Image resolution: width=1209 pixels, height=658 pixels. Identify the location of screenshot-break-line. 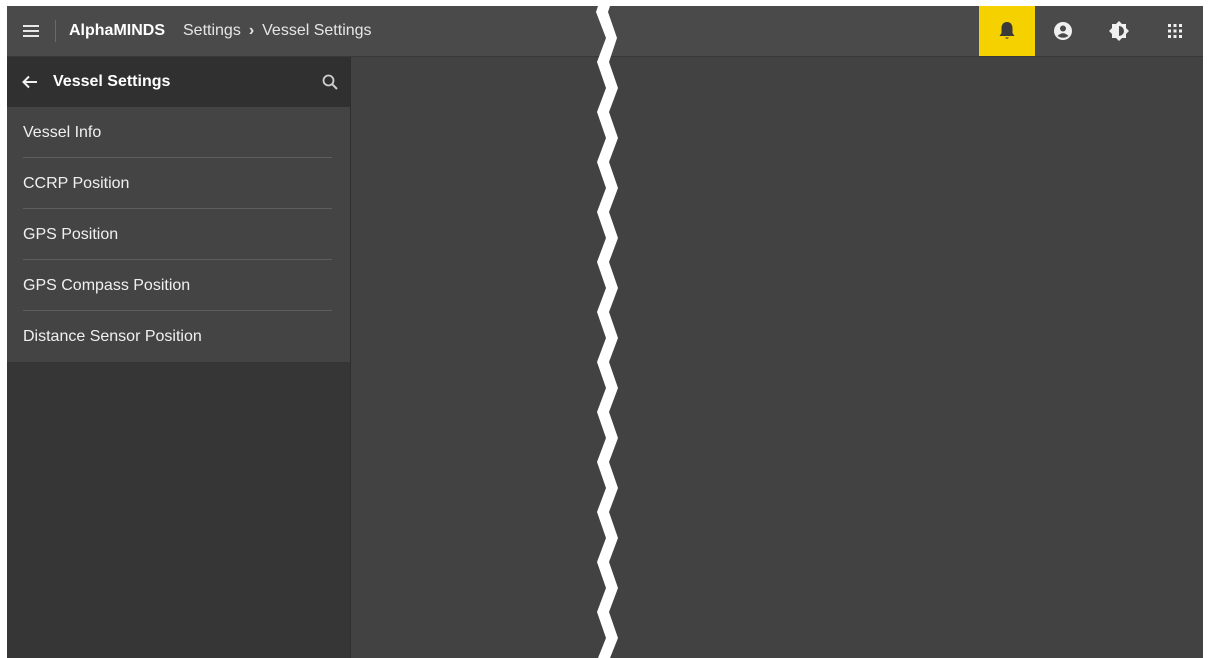
(607, 329).